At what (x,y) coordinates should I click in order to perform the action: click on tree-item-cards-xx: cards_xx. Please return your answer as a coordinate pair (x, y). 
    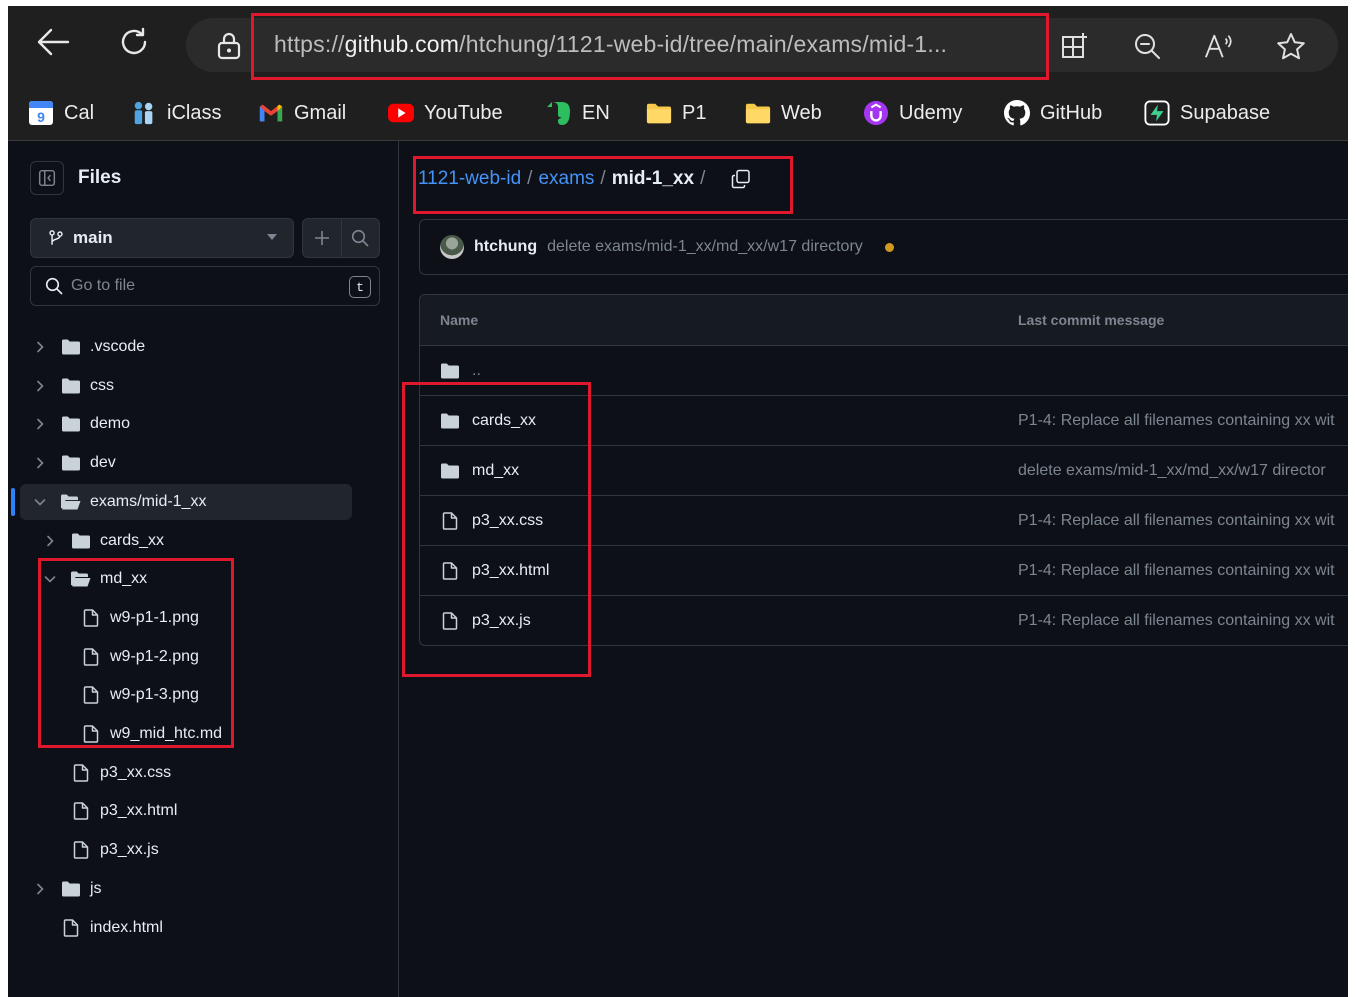
    Looking at the image, I should click on (186, 541).